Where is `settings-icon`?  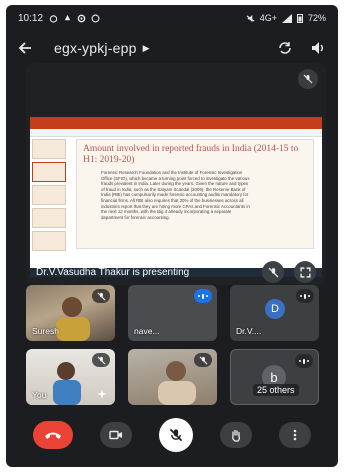 settings-icon is located at coordinates (81, 18).